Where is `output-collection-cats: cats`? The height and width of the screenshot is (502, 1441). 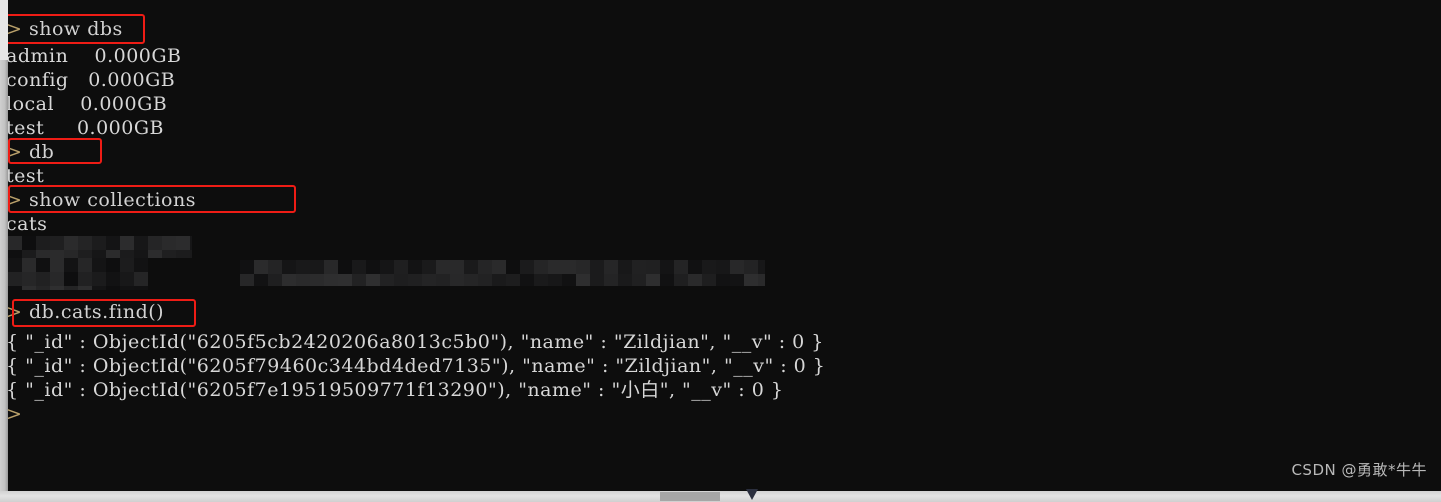
output-collection-cats: cats is located at coordinates (27, 224).